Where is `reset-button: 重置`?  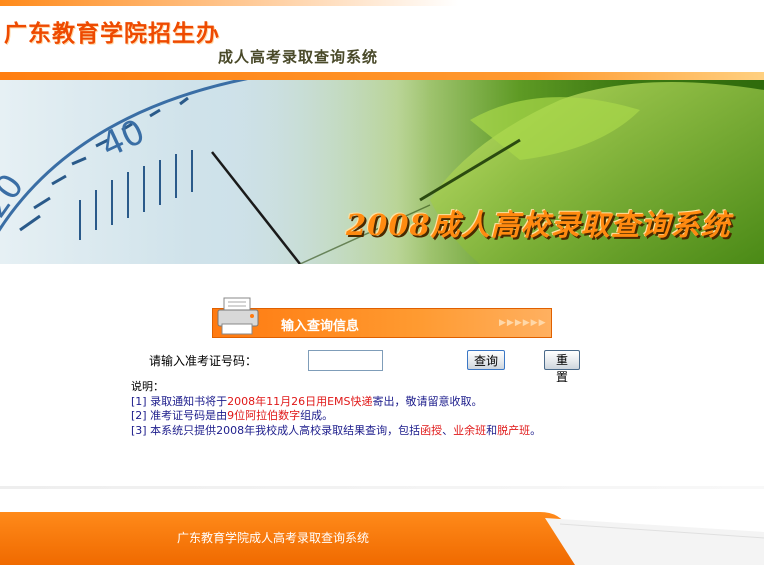
reset-button: 重置 is located at coordinates (562, 367).